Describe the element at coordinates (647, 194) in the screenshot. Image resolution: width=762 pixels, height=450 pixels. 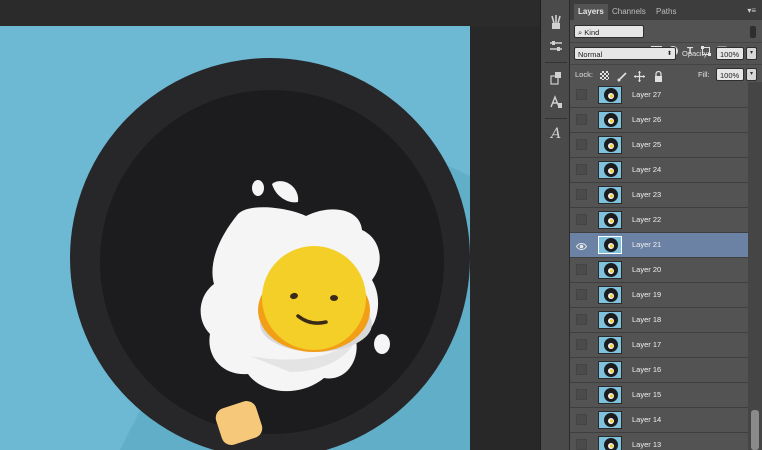
I see `layer-name: Layer 23` at that location.